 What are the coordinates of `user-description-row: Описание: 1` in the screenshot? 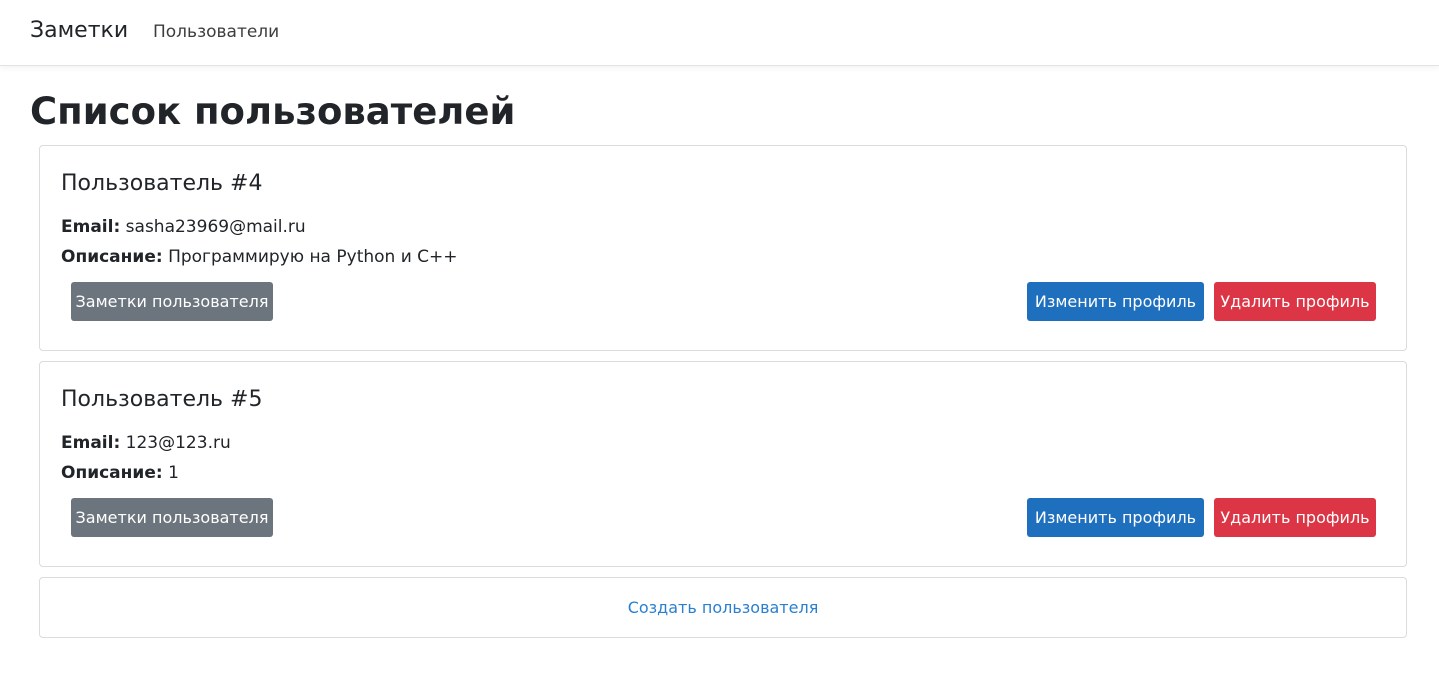 It's located at (120, 473).